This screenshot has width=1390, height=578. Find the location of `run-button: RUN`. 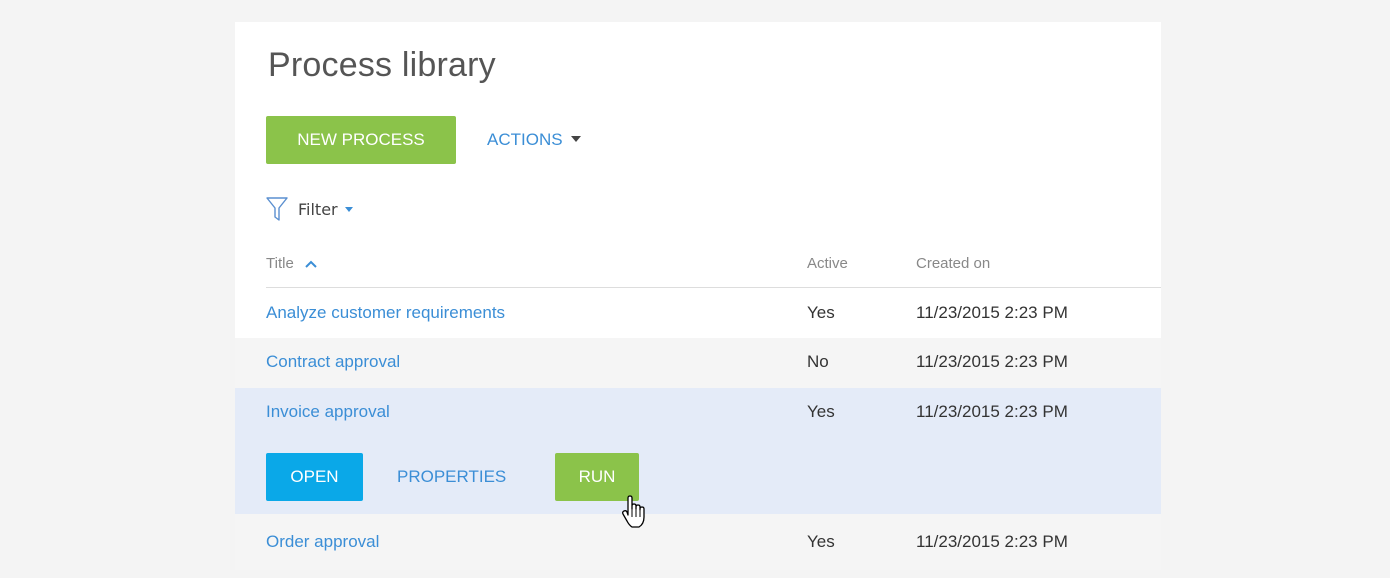

run-button: RUN is located at coordinates (597, 477).